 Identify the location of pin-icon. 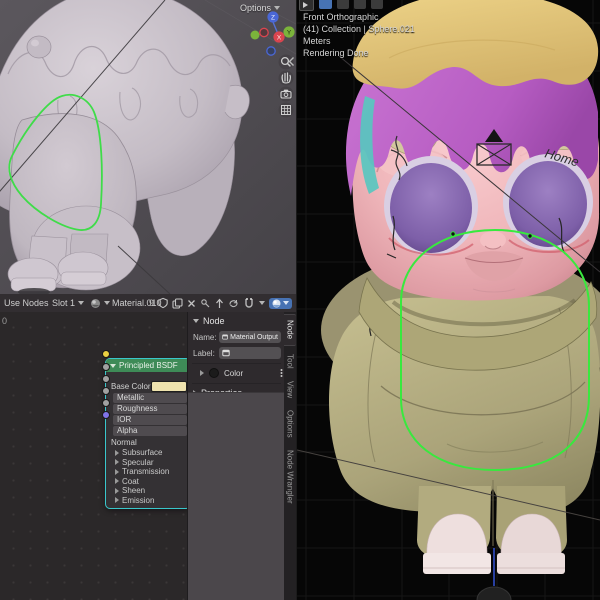
(205, 303).